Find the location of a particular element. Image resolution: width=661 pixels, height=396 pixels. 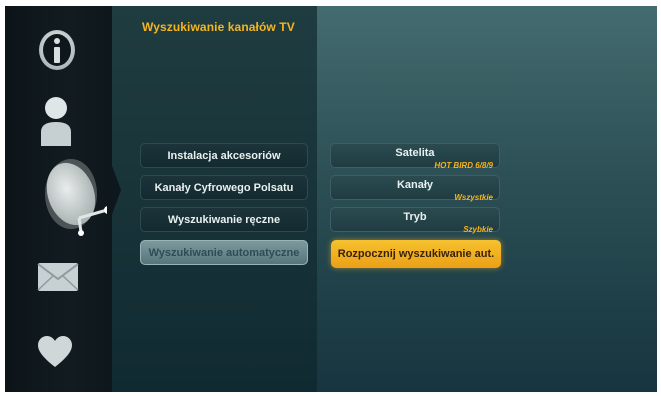

mode-value: Szybkie is located at coordinates (478, 229).